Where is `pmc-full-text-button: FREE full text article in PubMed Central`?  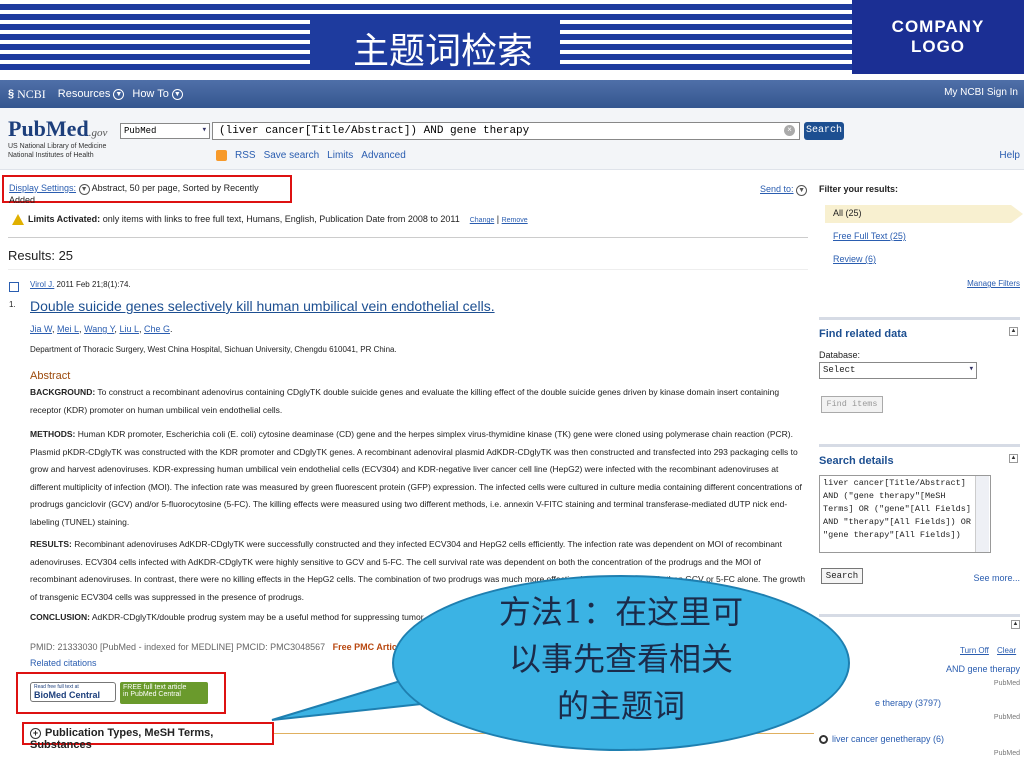 pmc-full-text-button: FREE full text article in PubMed Central is located at coordinates (164, 693).